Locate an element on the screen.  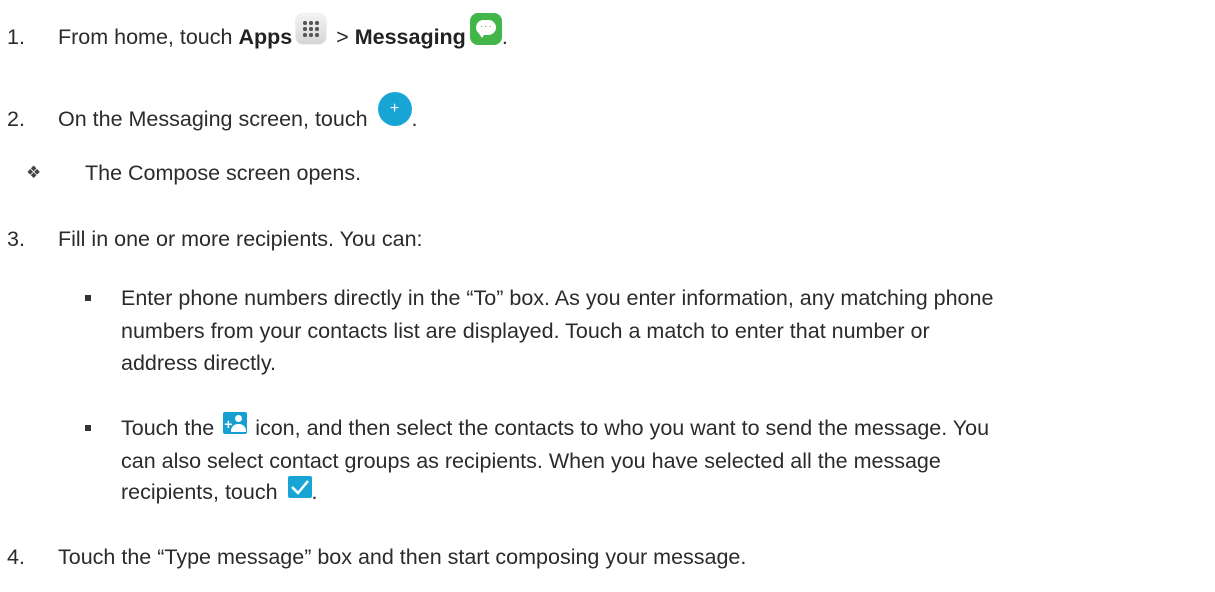
add-contact-icon: + is located at coordinates (235, 423).